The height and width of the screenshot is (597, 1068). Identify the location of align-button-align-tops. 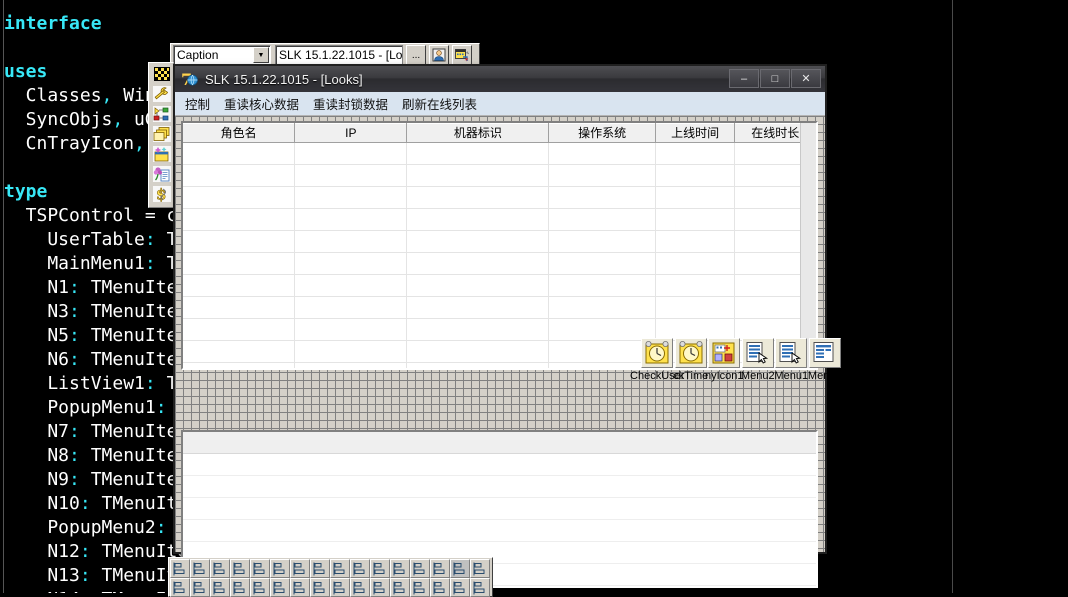
(320, 568).